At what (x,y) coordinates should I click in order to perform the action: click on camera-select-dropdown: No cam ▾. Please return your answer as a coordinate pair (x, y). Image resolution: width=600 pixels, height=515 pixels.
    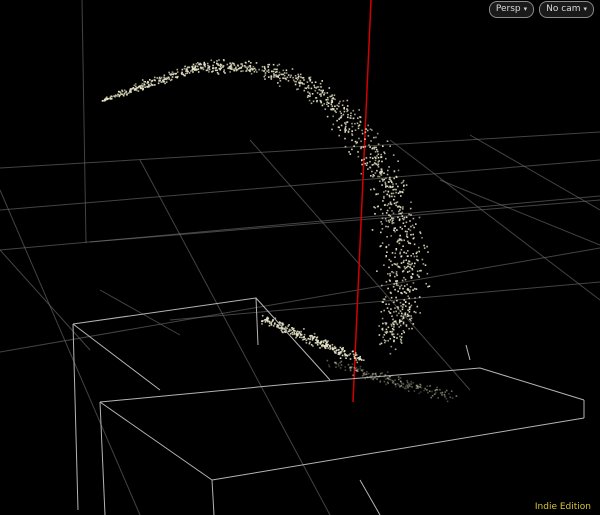
    Looking at the image, I should click on (566, 9).